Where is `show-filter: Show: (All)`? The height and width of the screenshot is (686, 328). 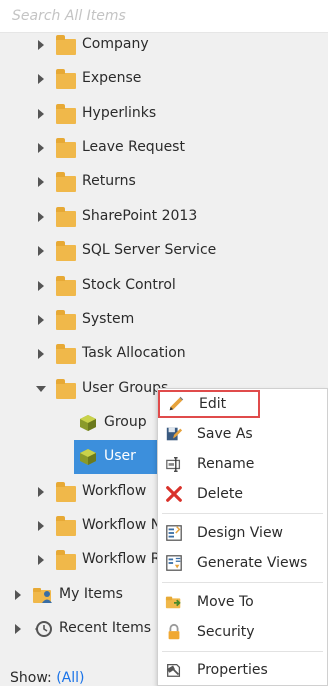 show-filter: Show: (All) is located at coordinates (47, 678).